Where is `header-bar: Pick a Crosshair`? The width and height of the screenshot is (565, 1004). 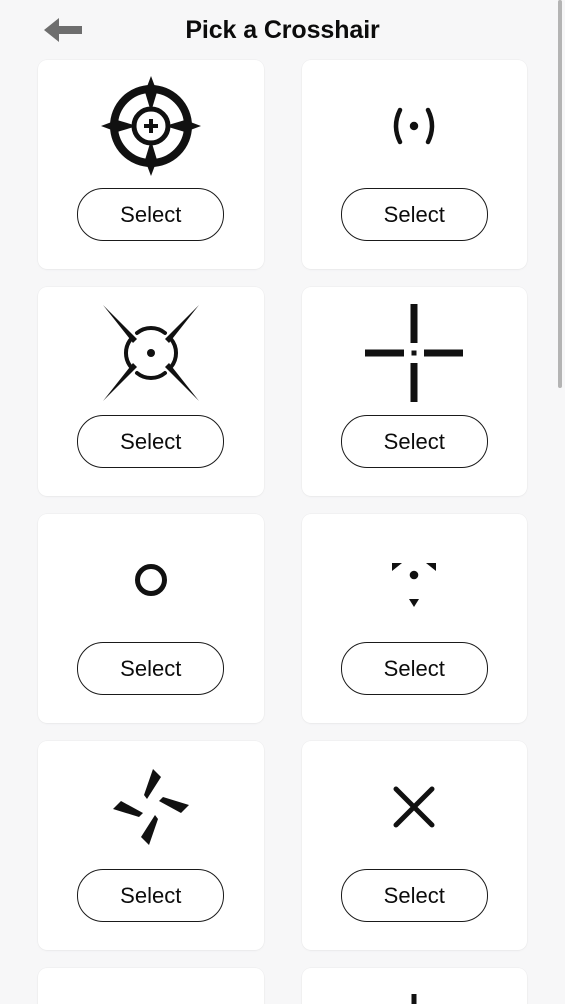
header-bar: Pick a Crosshair is located at coordinates (282, 30).